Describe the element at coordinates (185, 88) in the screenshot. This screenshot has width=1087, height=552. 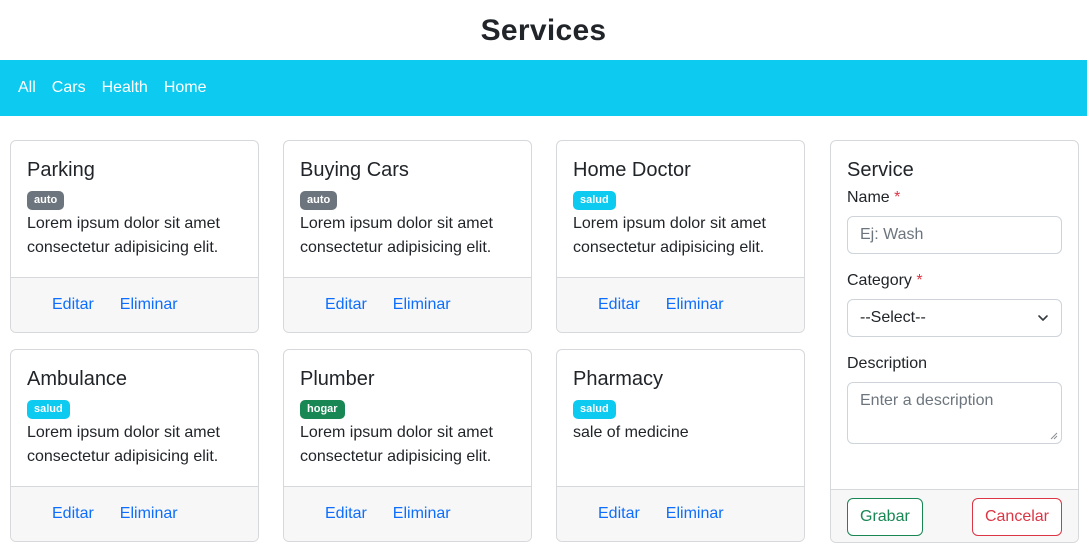
I see `nav-link-home: Home` at that location.